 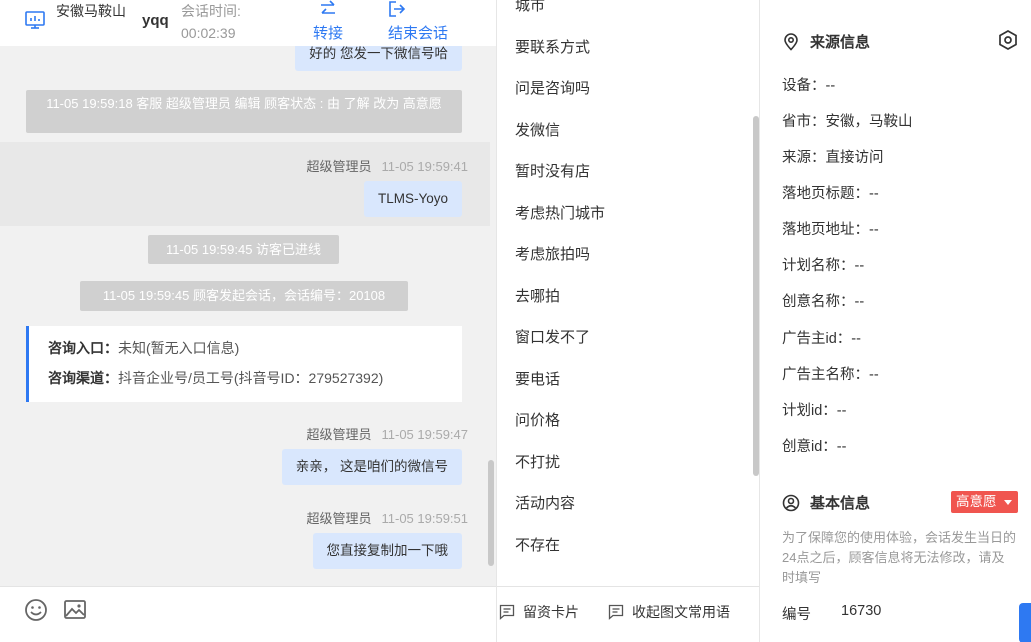 I want to click on source-row-device: 设备：--, so click(x=809, y=86).